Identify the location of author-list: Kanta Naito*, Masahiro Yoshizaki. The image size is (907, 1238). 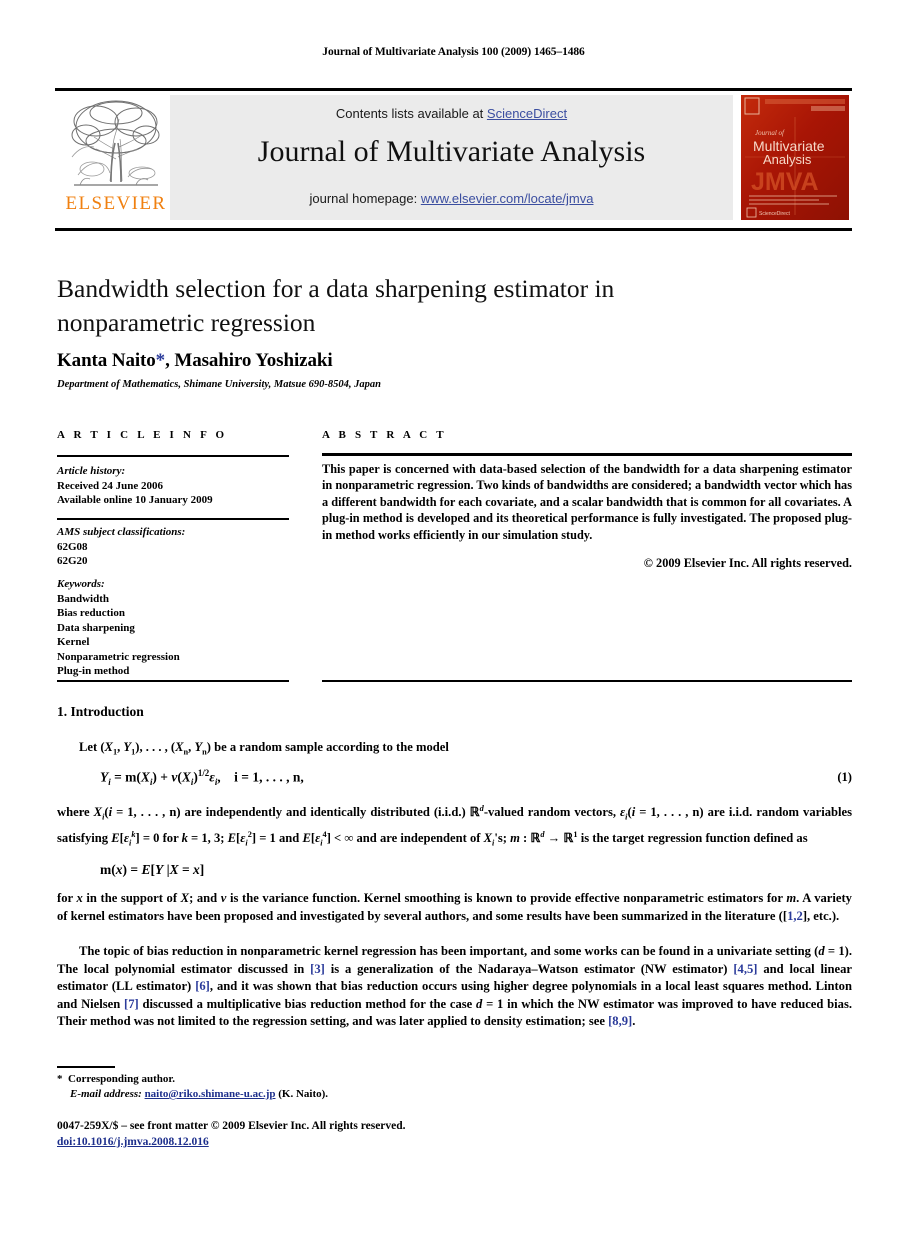
(407, 361).